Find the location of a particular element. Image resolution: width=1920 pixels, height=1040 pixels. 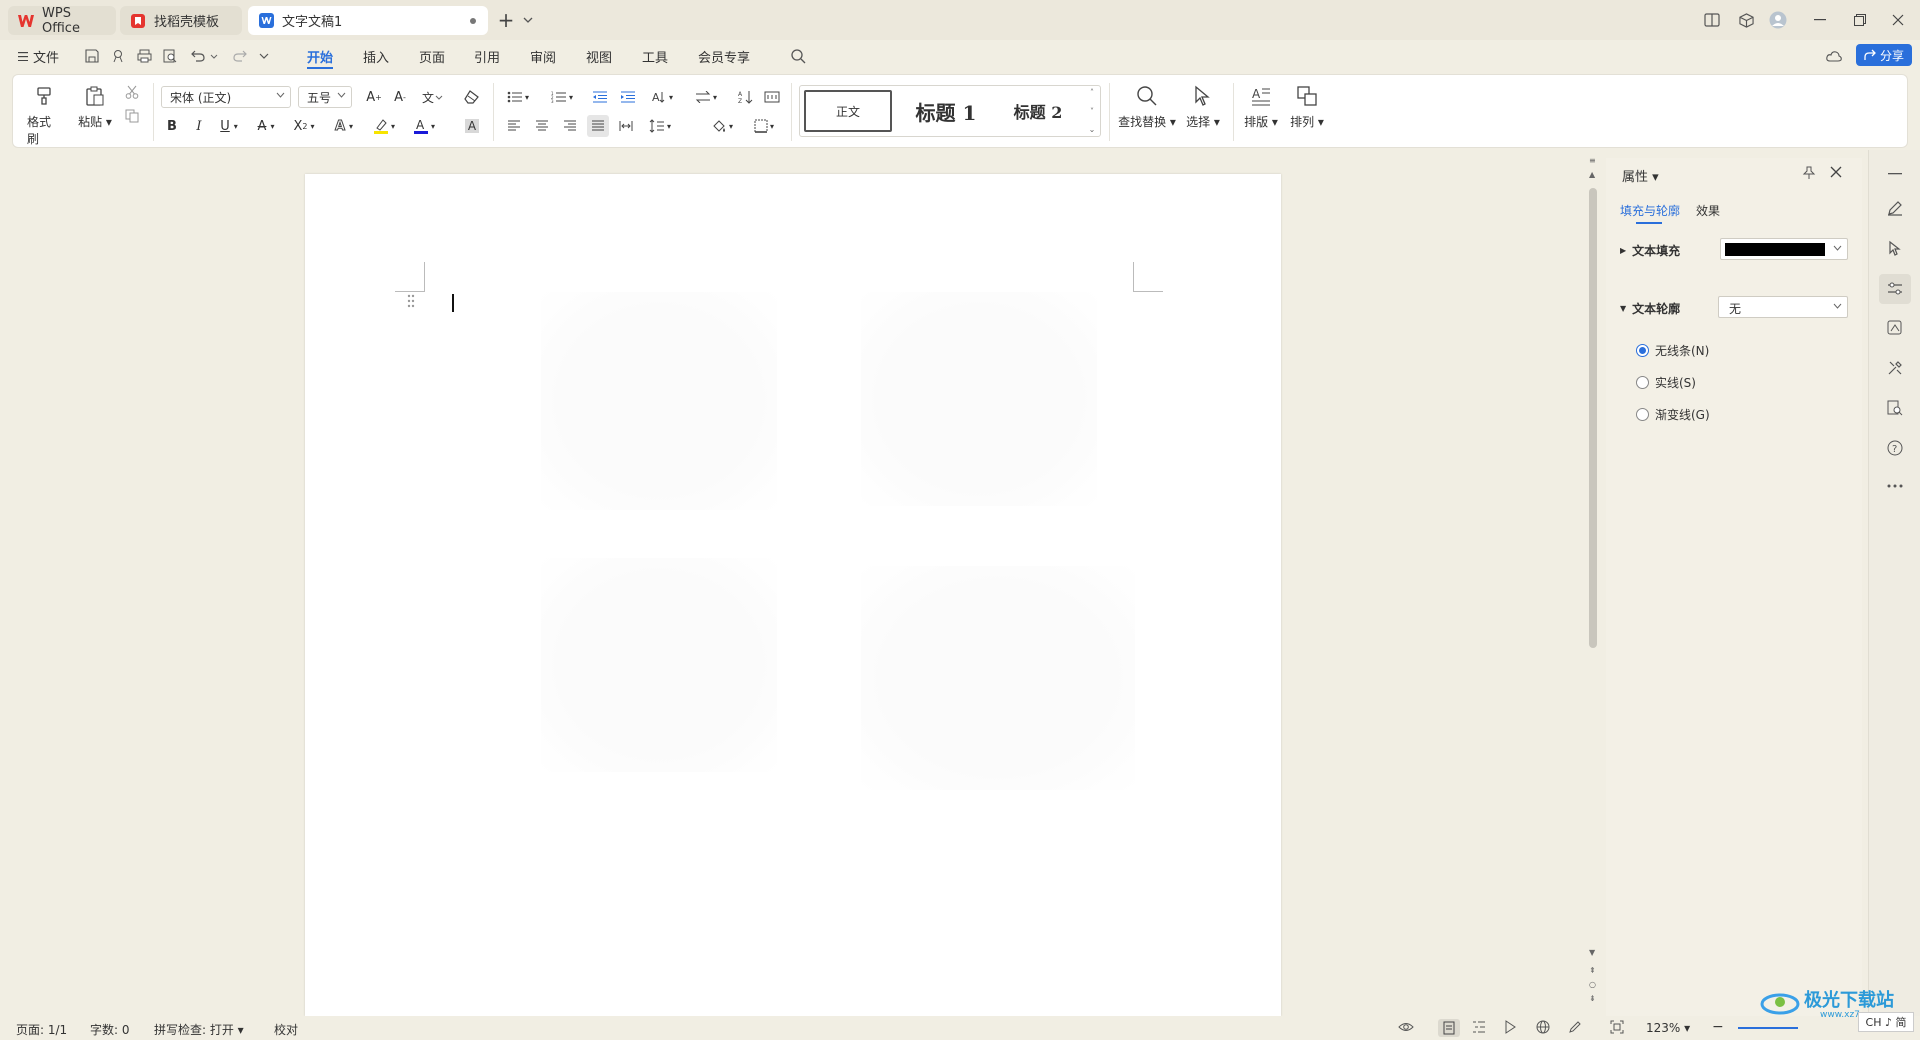

word-count: 字数: 0 is located at coordinates (110, 1029).